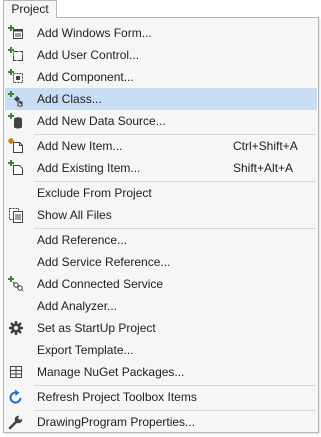 The height and width of the screenshot is (437, 321). I want to click on windows-form-icon, so click(16, 33).